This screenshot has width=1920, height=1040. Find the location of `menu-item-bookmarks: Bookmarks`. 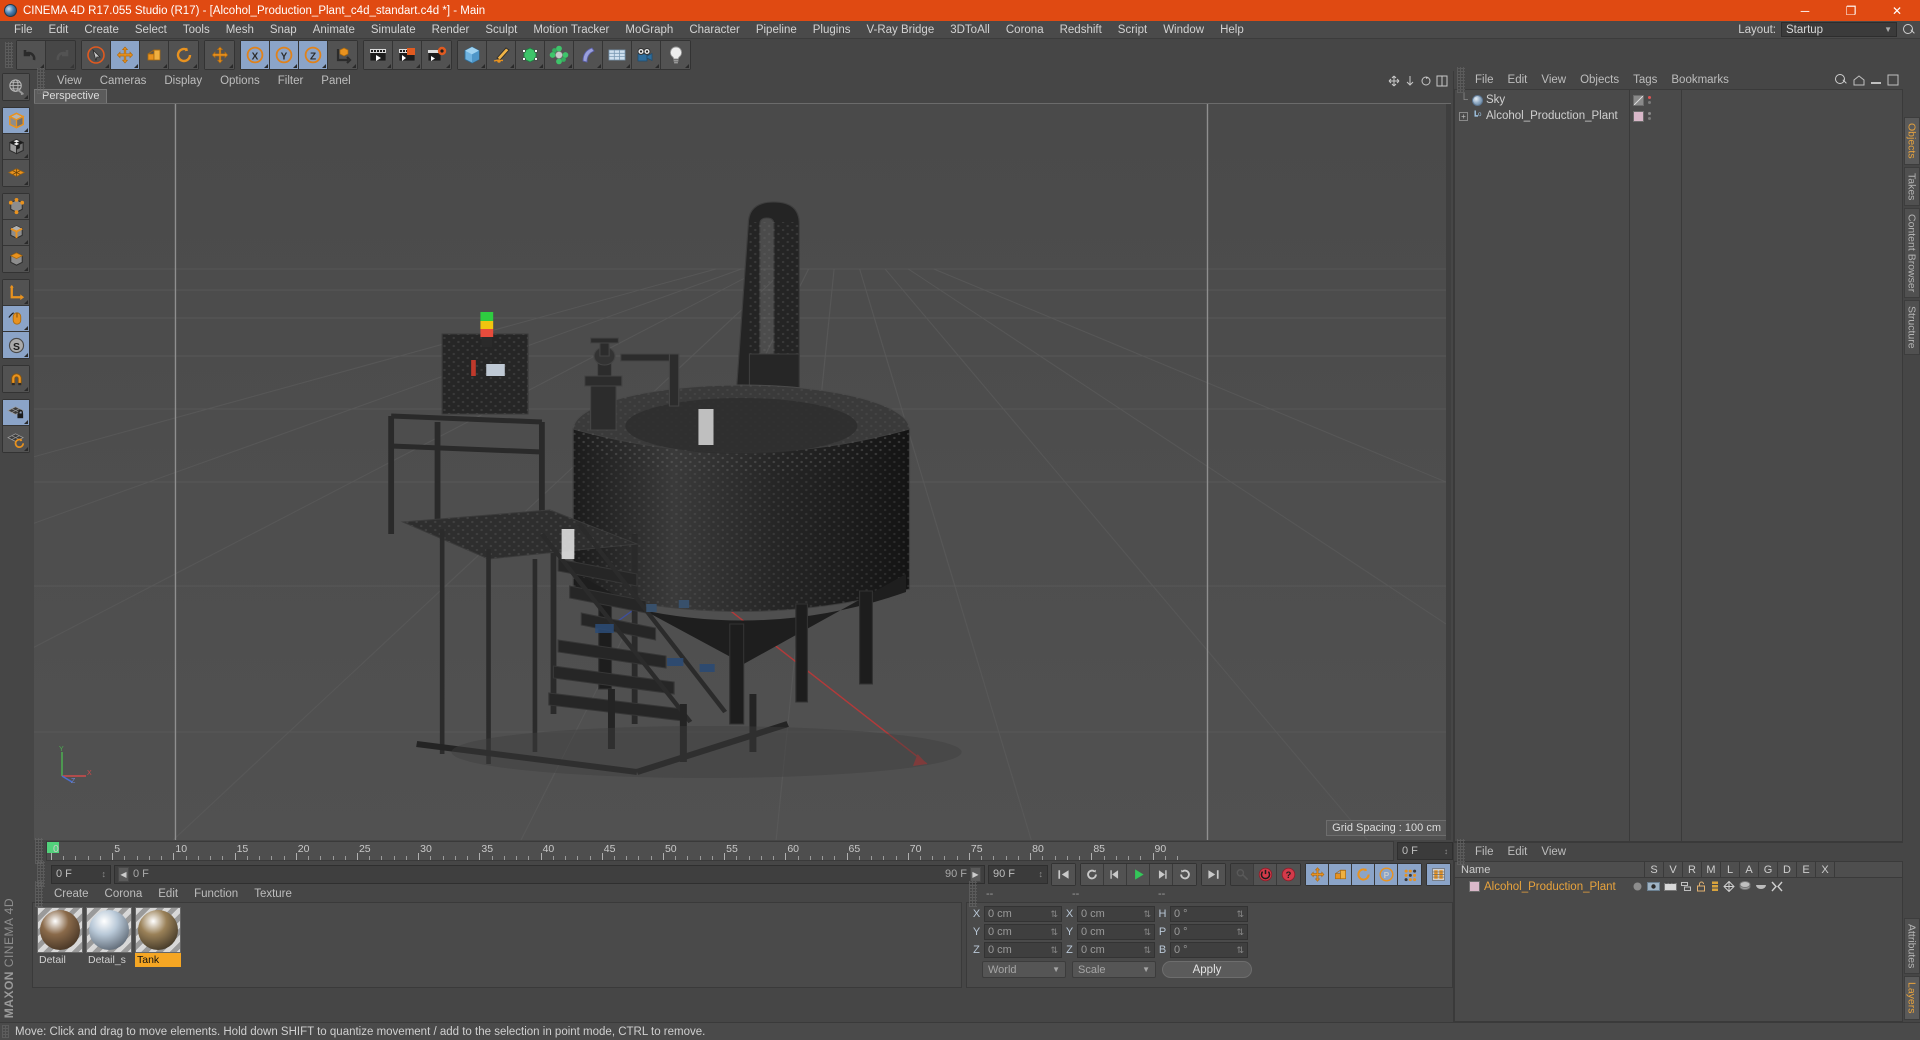

menu-item-bookmarks: Bookmarks is located at coordinates (1700, 80).